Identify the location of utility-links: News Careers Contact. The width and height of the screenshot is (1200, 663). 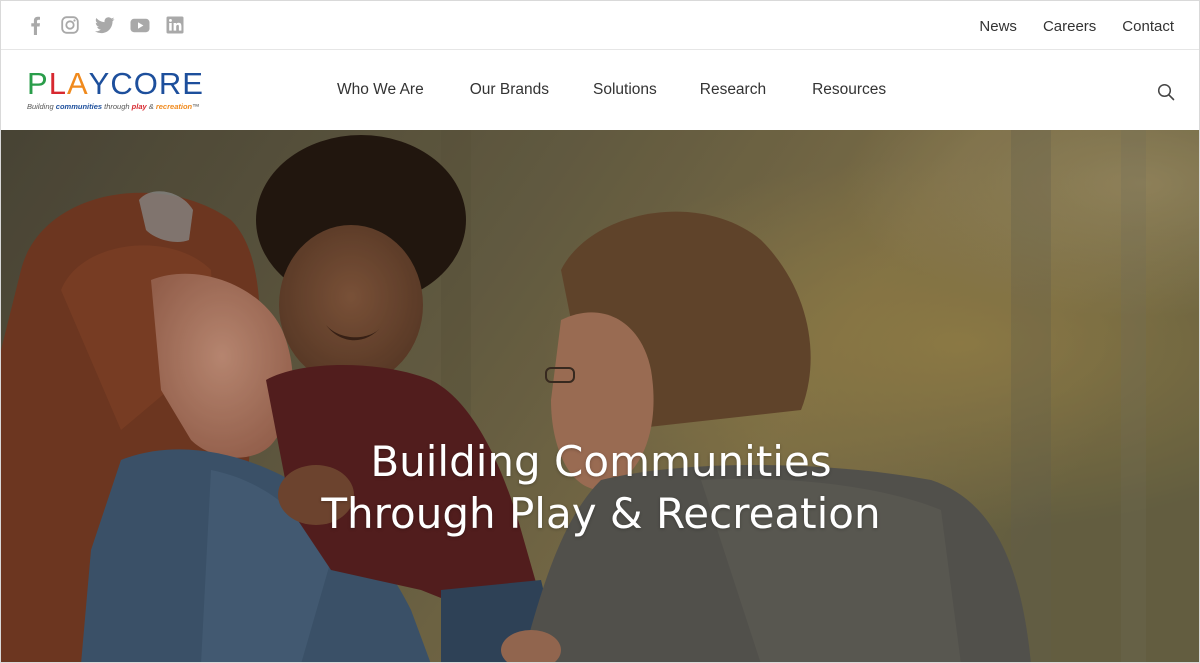
(1076, 27).